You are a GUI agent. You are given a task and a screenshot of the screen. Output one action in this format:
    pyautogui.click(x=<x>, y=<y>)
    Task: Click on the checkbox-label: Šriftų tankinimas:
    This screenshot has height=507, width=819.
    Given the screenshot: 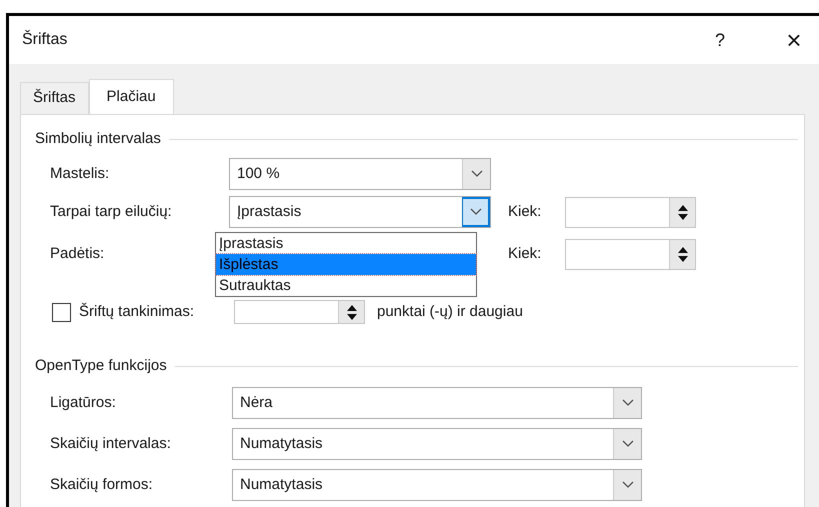 What is the action you would take?
    pyautogui.click(x=137, y=312)
    